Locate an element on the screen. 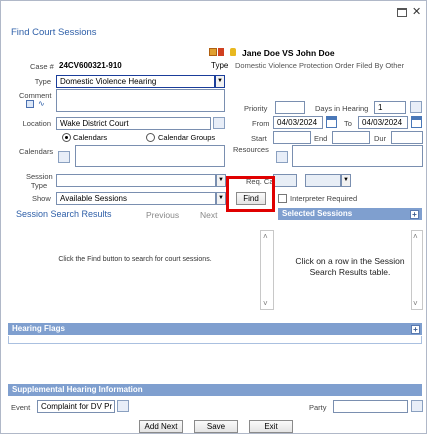 This screenshot has height=434, width=427. calendars-label: Calendars is located at coordinates (36, 151).